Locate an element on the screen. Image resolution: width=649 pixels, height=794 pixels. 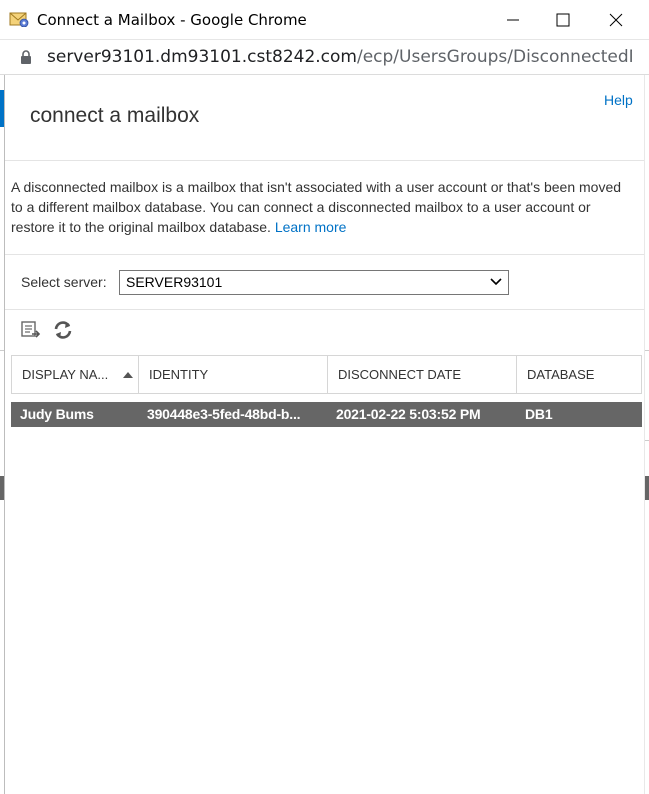
maximize-button is located at coordinates (563, 20).